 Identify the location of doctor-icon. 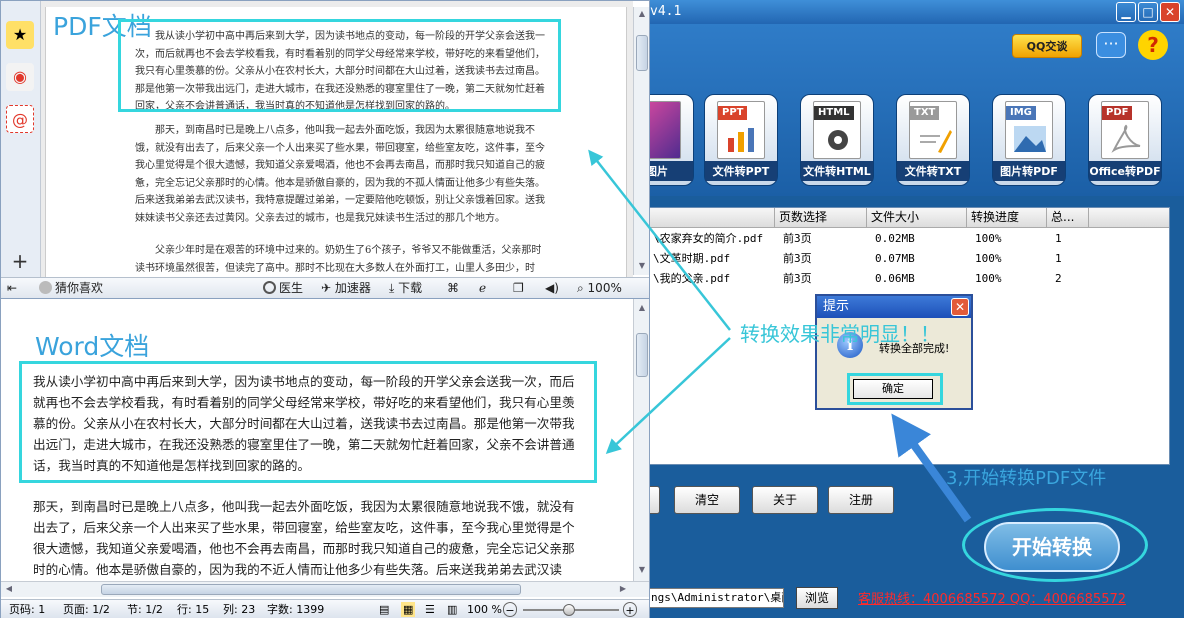
(269, 287).